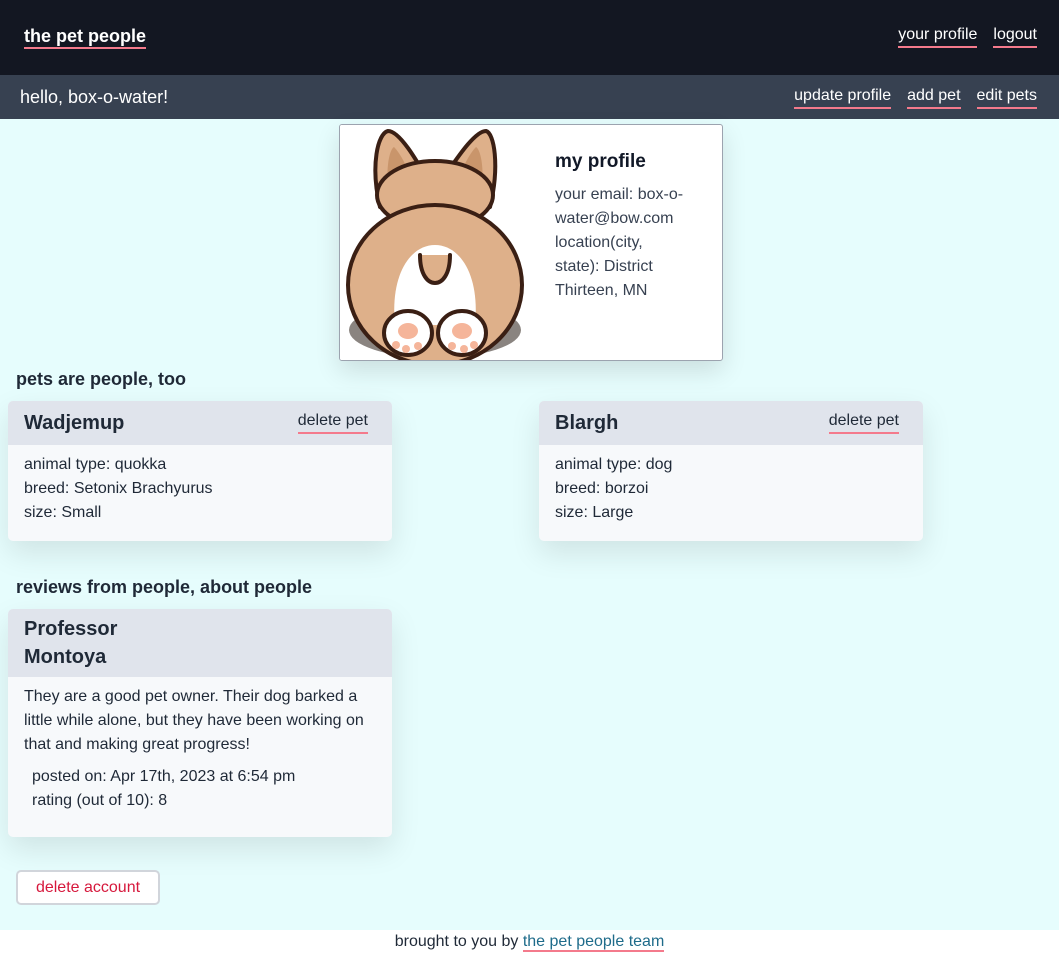  What do you see at coordinates (435, 242) in the screenshot?
I see `corgi-butt-icon` at bounding box center [435, 242].